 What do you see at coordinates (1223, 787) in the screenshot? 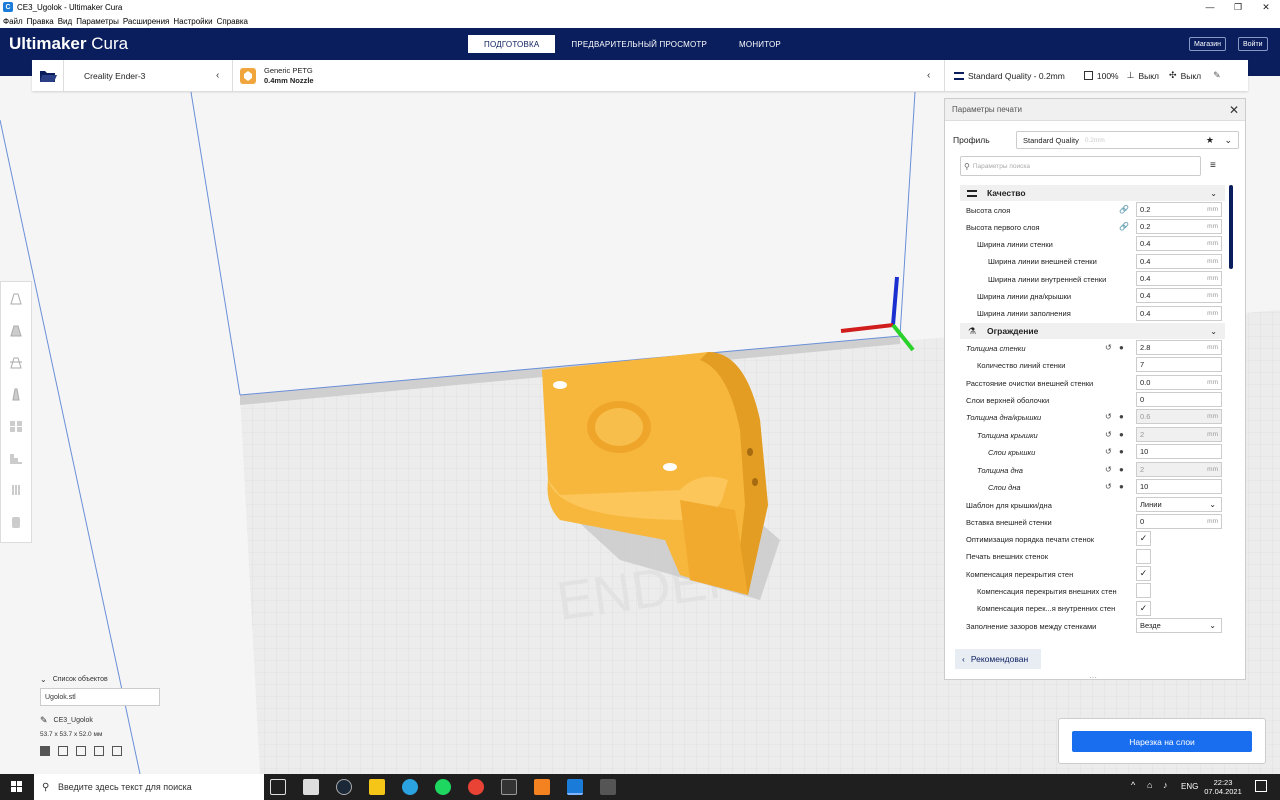
I see `taskbar-clock: 22:23 07.04.2021` at bounding box center [1223, 787].